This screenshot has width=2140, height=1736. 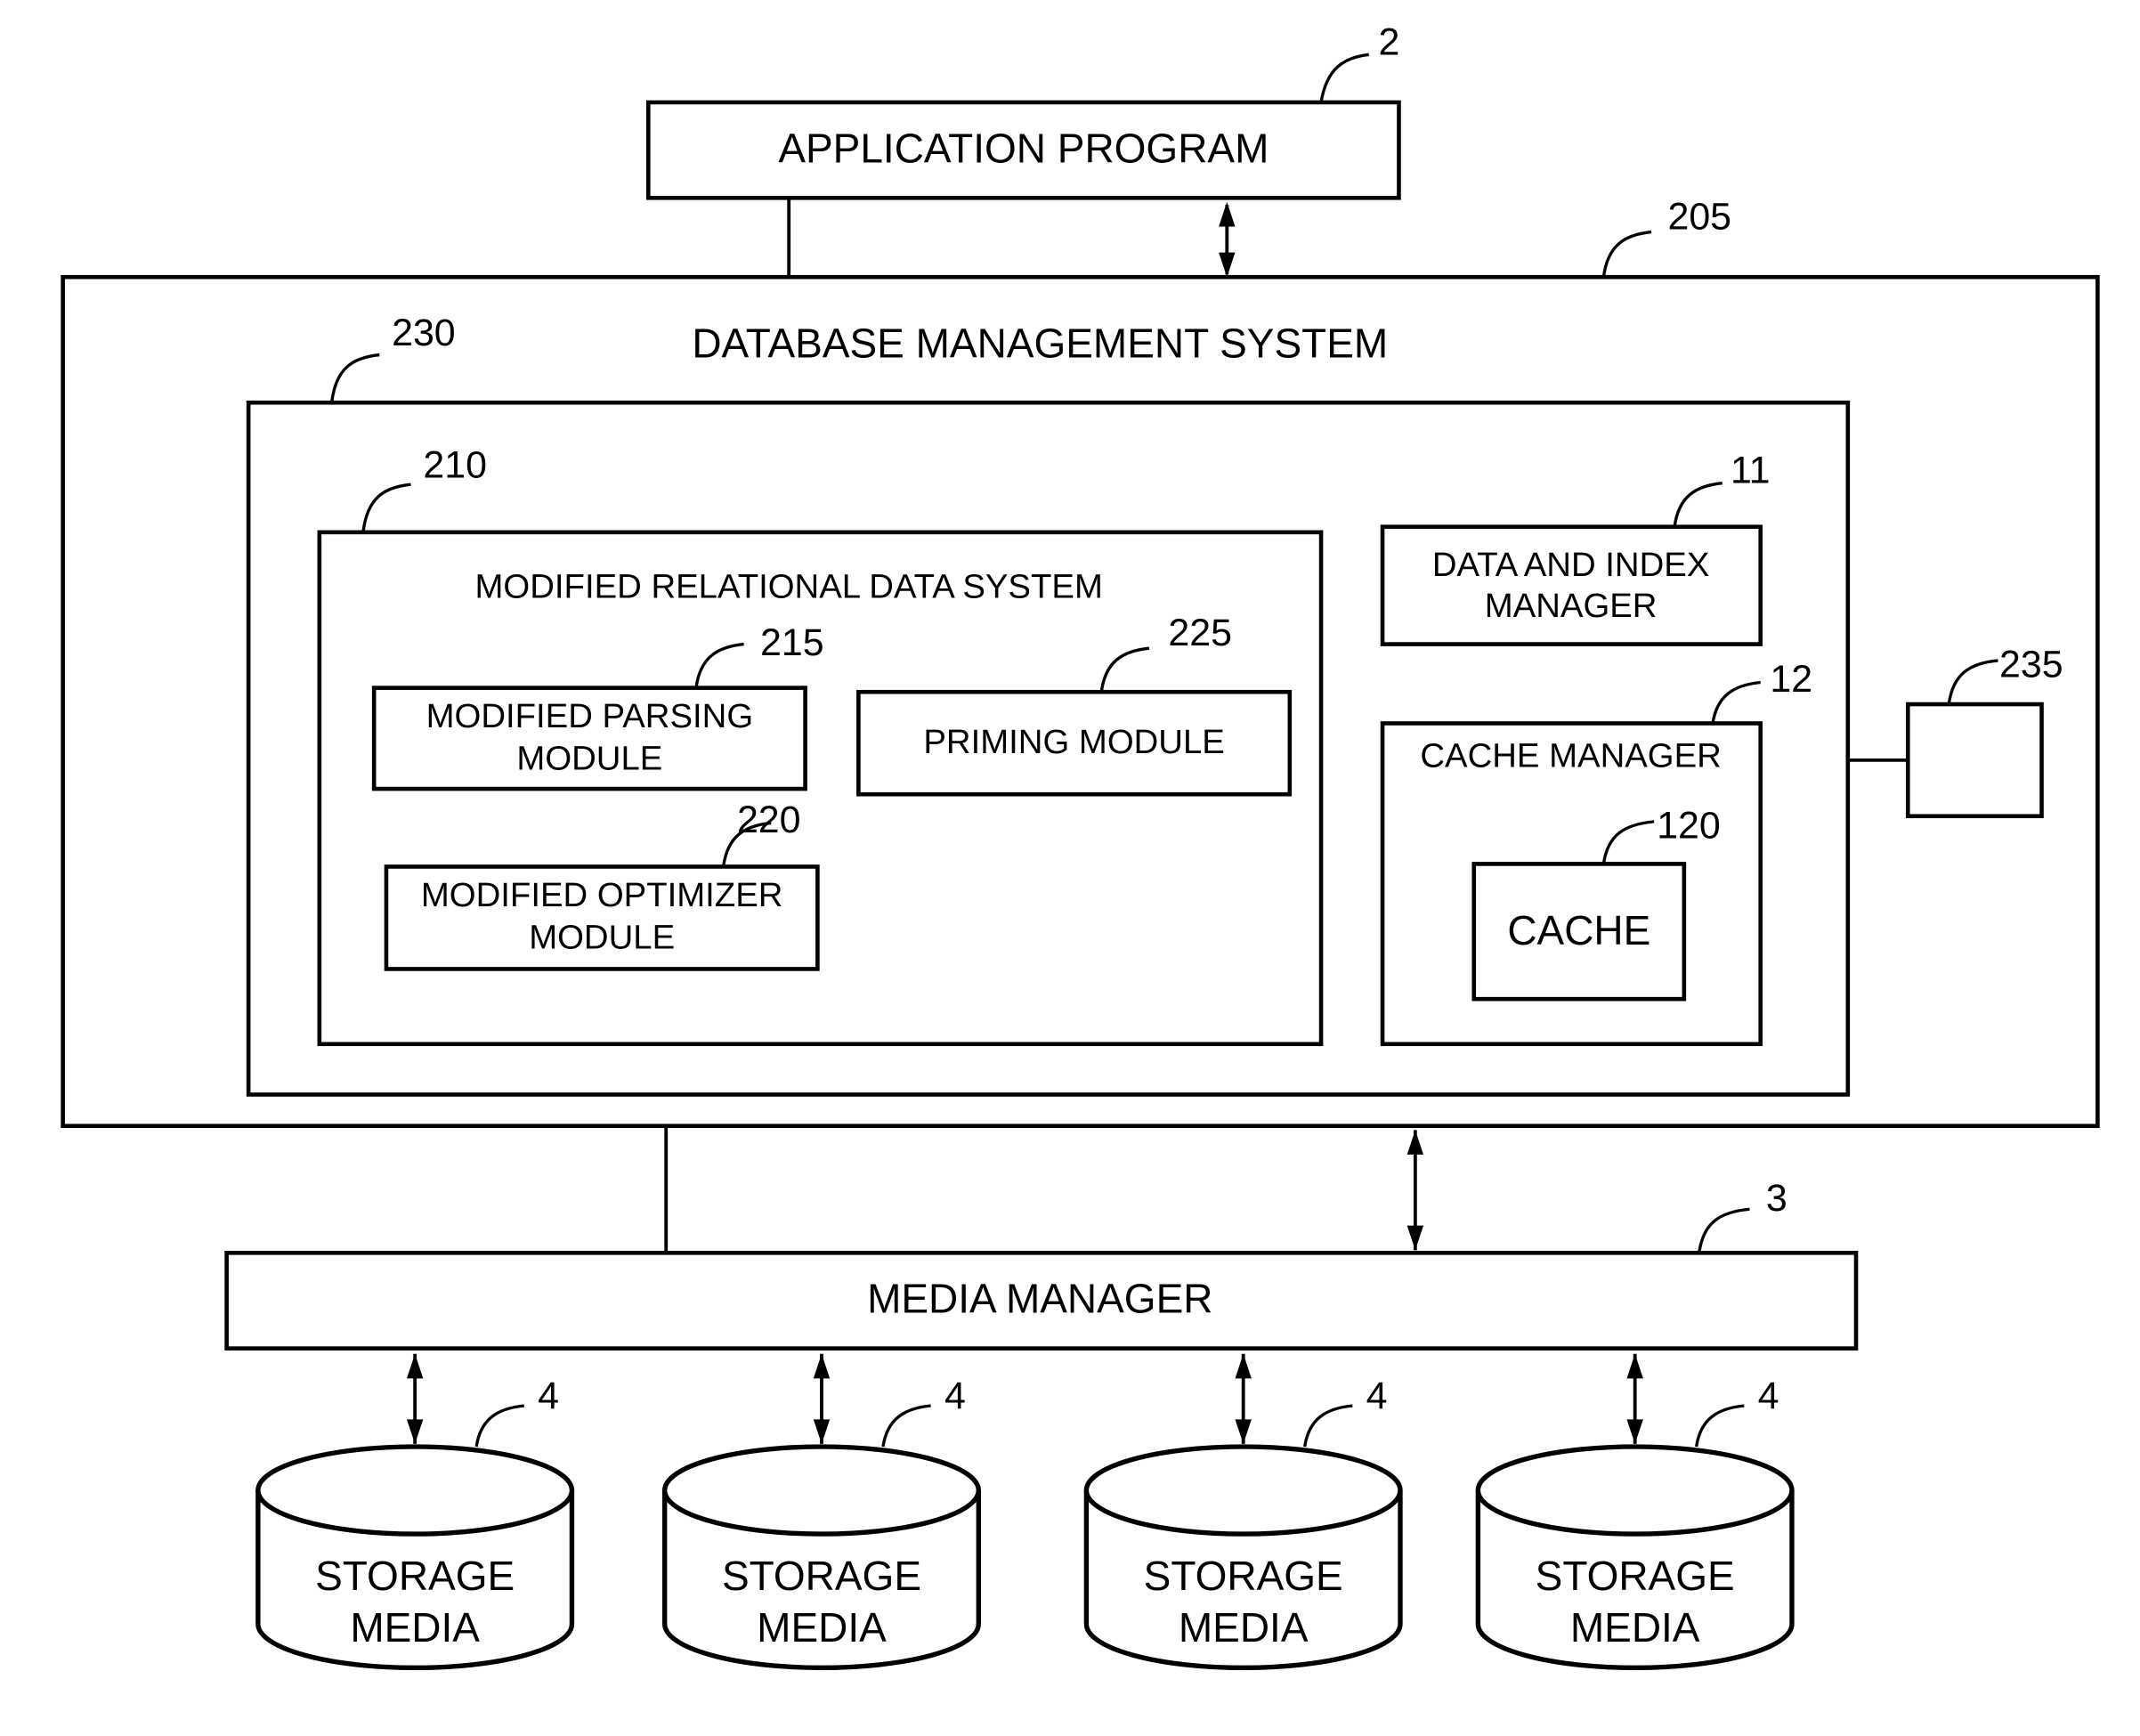 I want to click on ref-number-230: 230, so click(x=424, y=333).